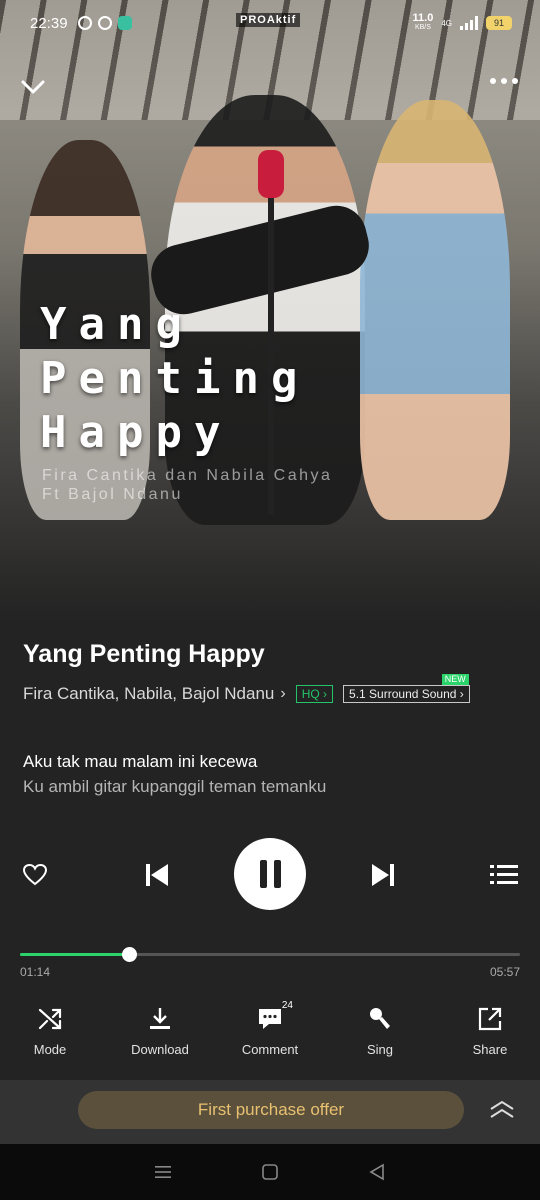  What do you see at coordinates (160, 1049) in the screenshot?
I see `action-label: Download` at bounding box center [160, 1049].